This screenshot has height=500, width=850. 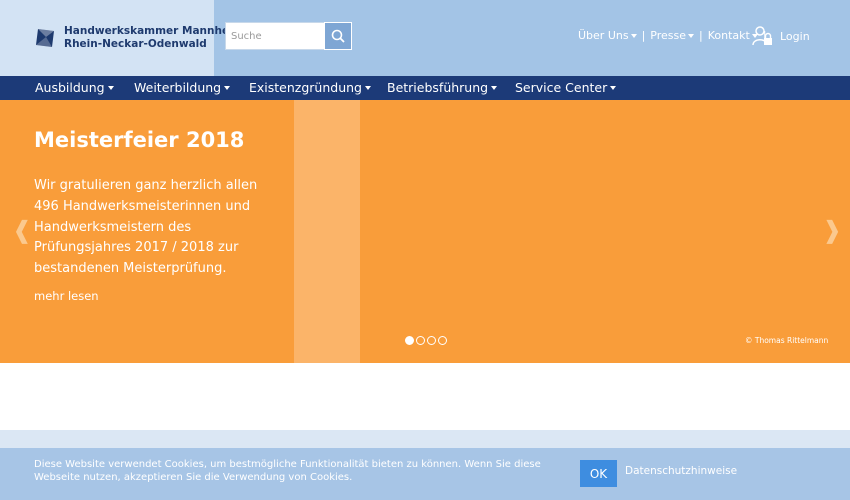 I want to click on nav-betriebsfuehrung: Betriebsführung, so click(x=442, y=87).